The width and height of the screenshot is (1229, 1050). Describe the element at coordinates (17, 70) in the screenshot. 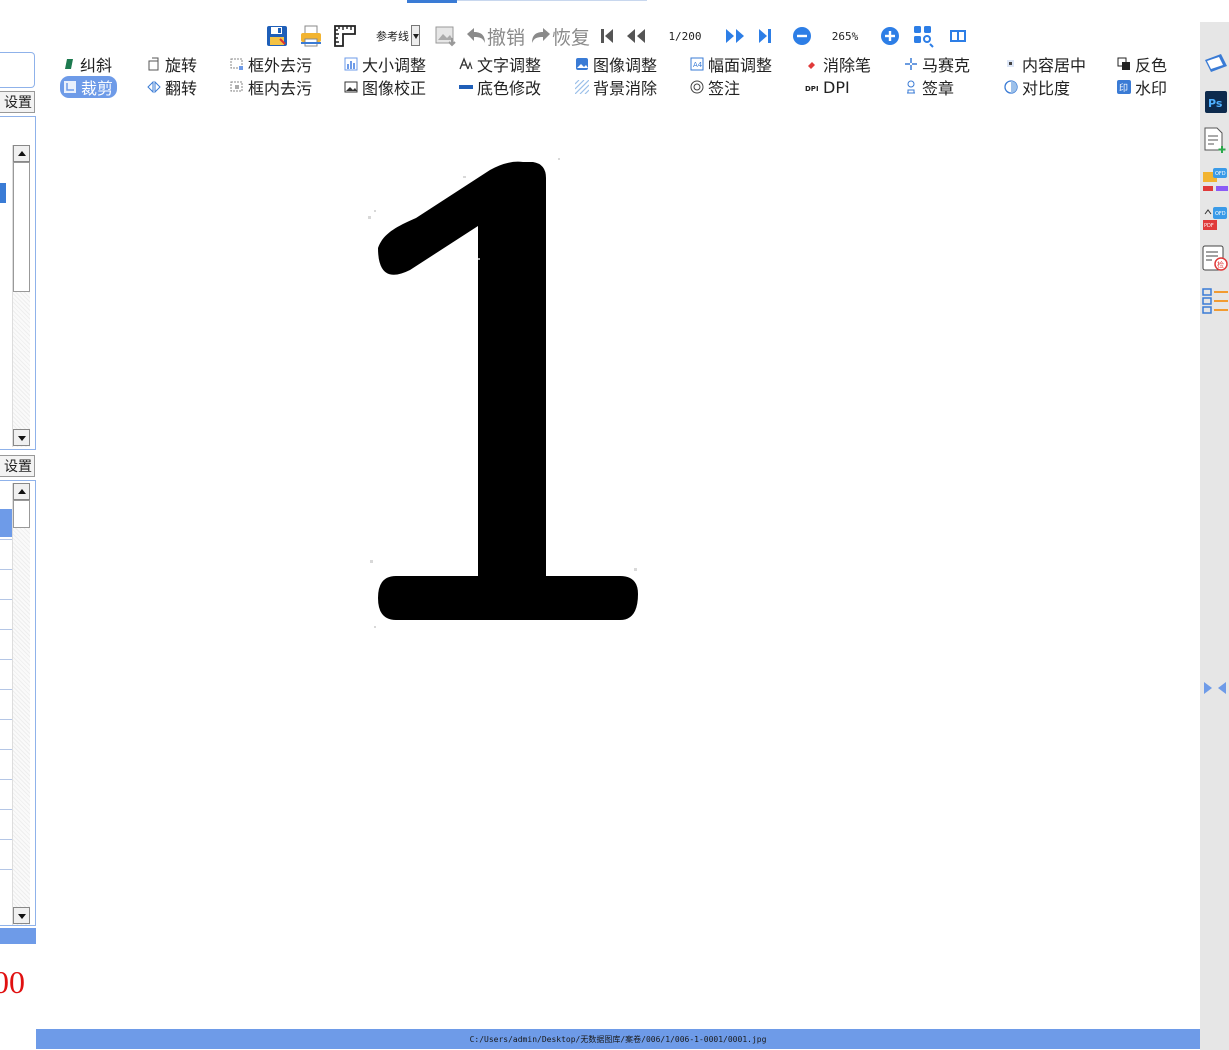

I see `search-input` at that location.